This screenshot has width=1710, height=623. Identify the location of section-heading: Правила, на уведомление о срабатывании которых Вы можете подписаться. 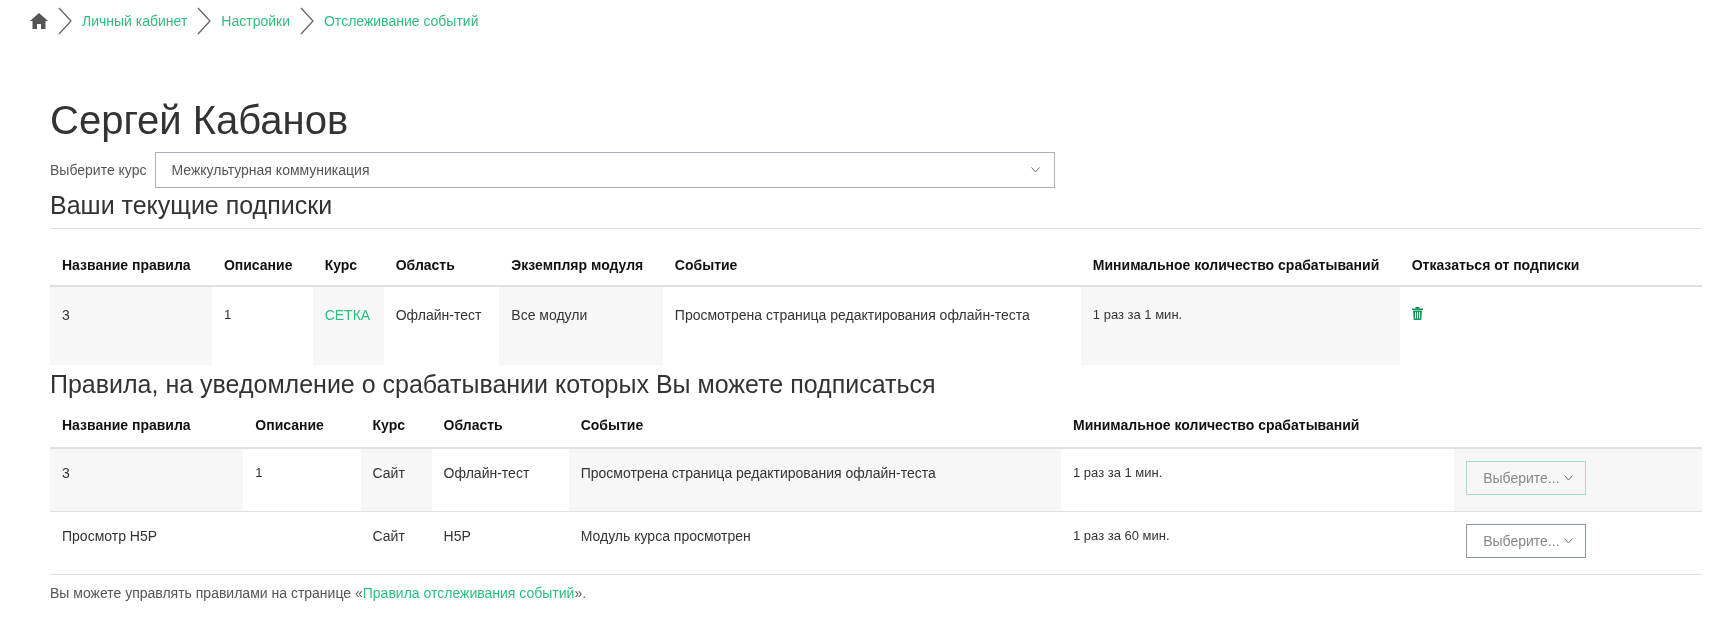
(493, 384).